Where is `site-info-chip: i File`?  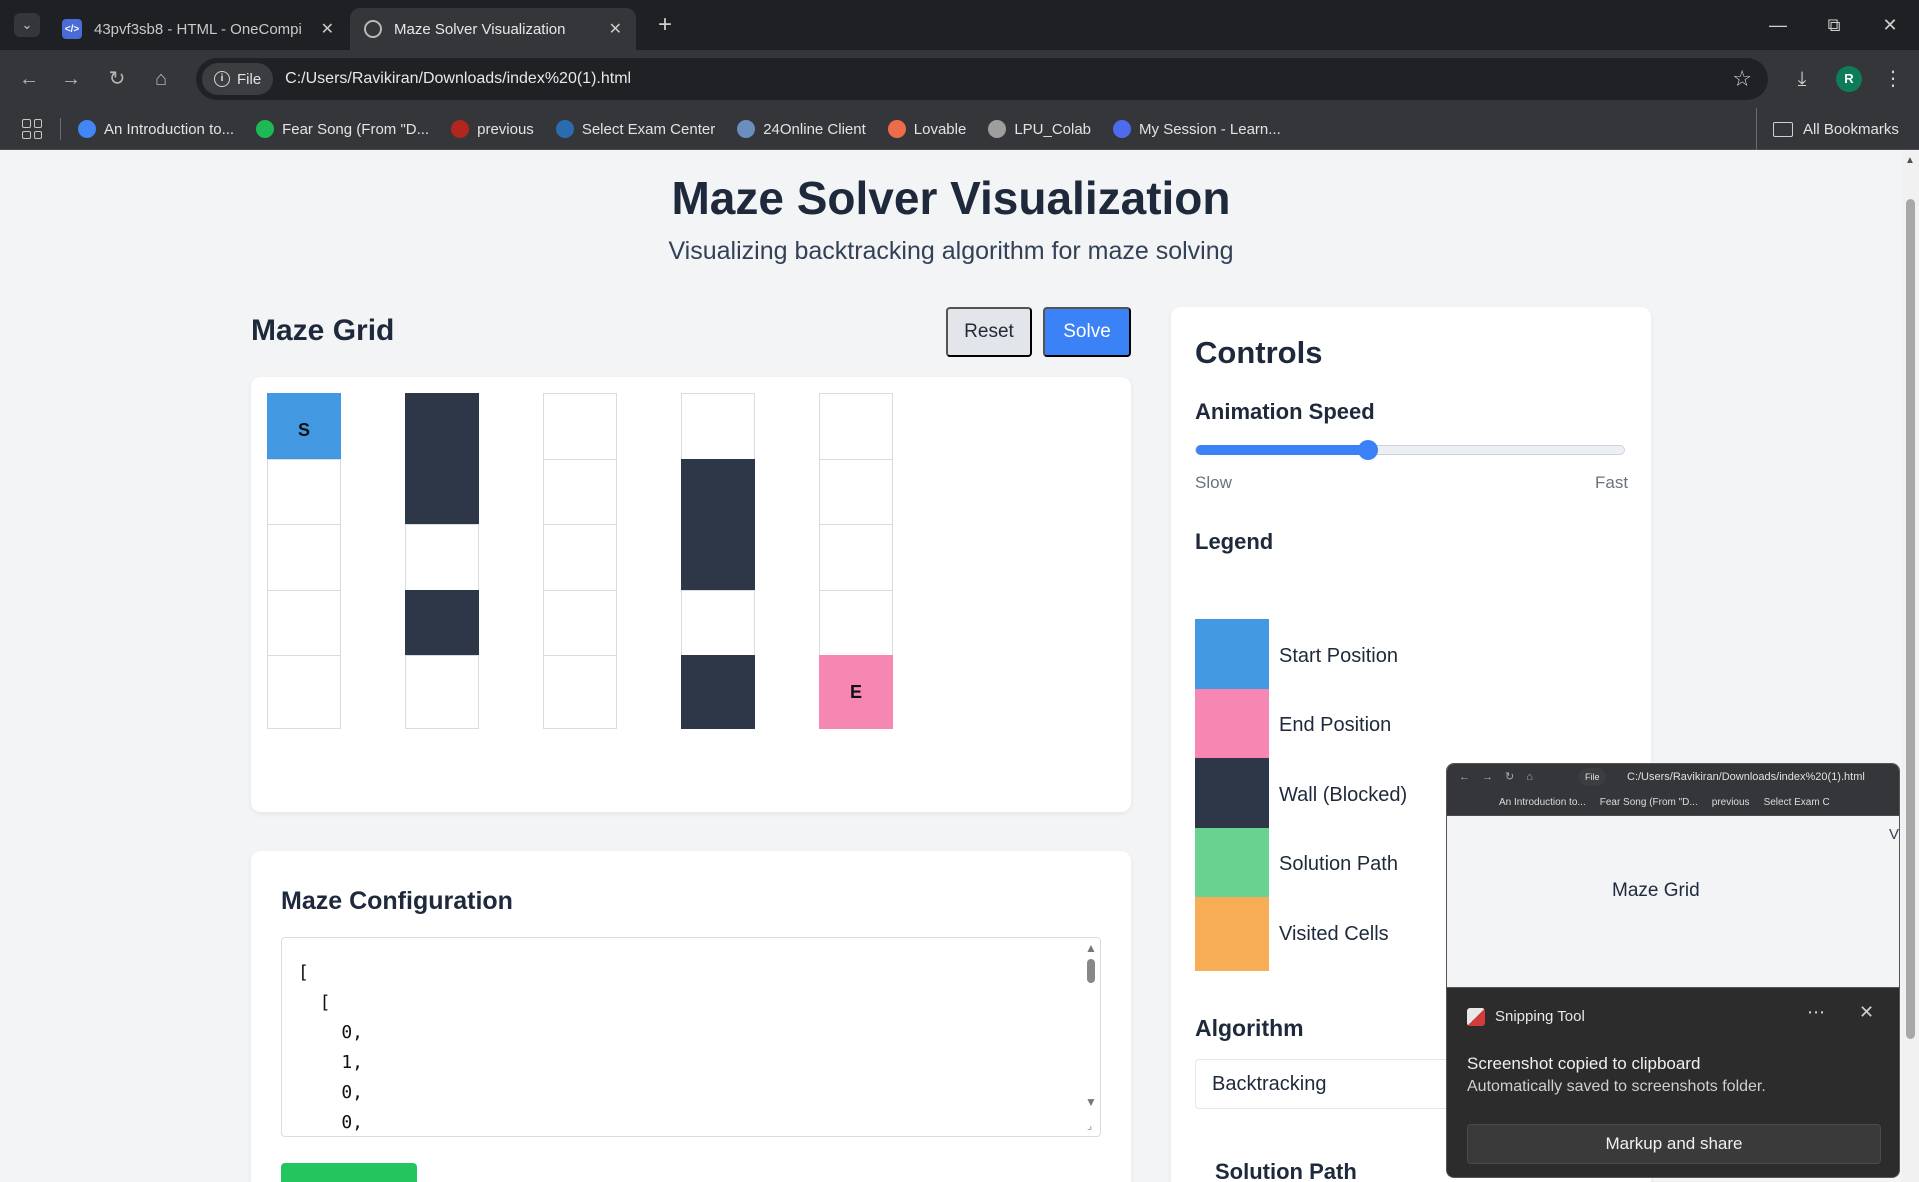
site-info-chip: i File is located at coordinates (238, 79).